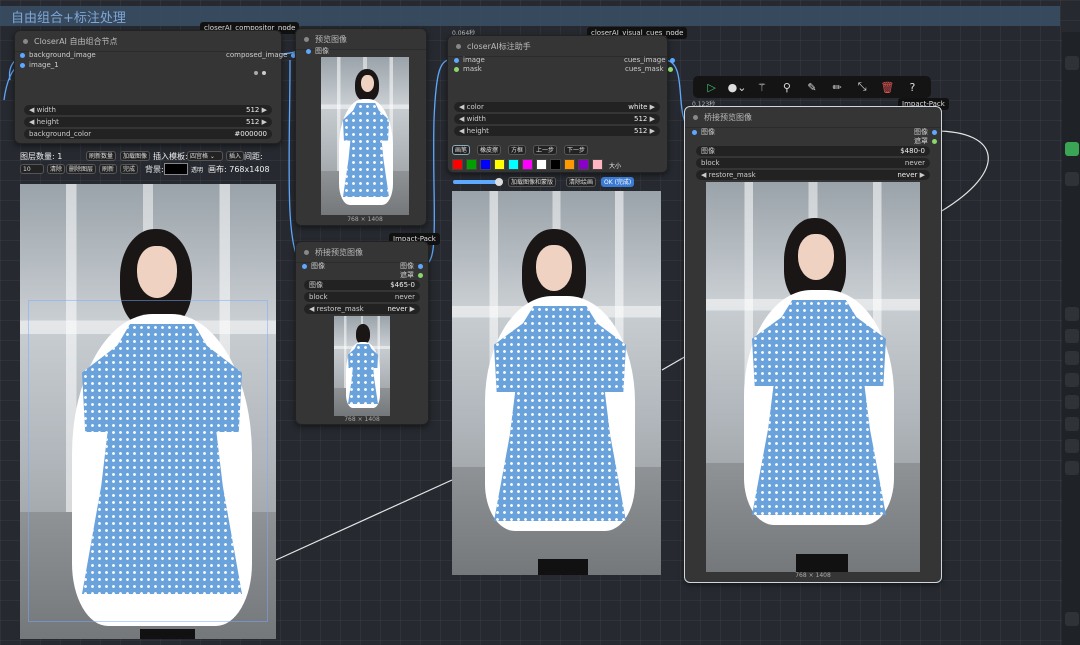  What do you see at coordinates (32, 169) in the screenshot?
I see `spacing-input: 10` at bounding box center [32, 169].